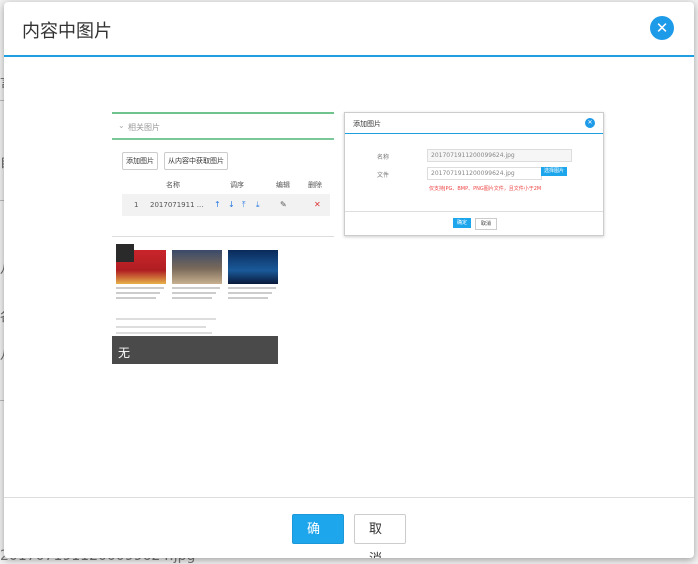 This screenshot has height=564, width=698. Describe the element at coordinates (318, 536) in the screenshot. I see `confirm-button: 确定` at that location.